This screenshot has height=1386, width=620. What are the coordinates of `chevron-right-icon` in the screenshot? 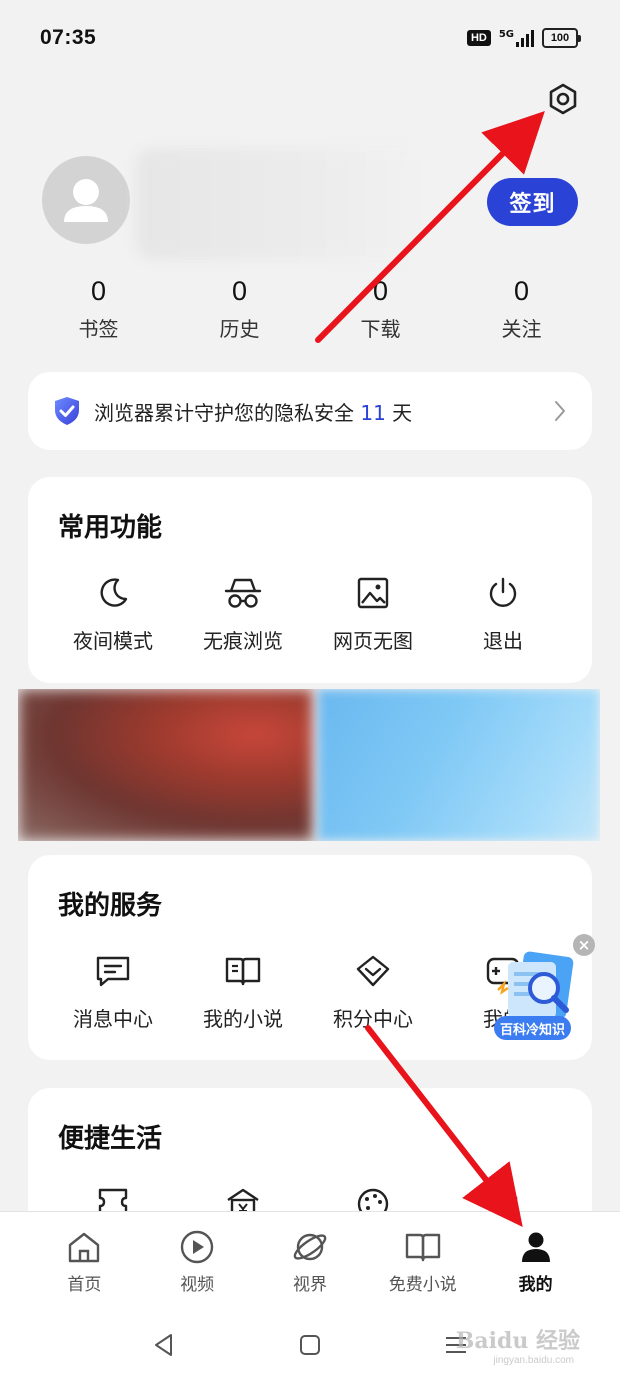 It's located at (560, 411).